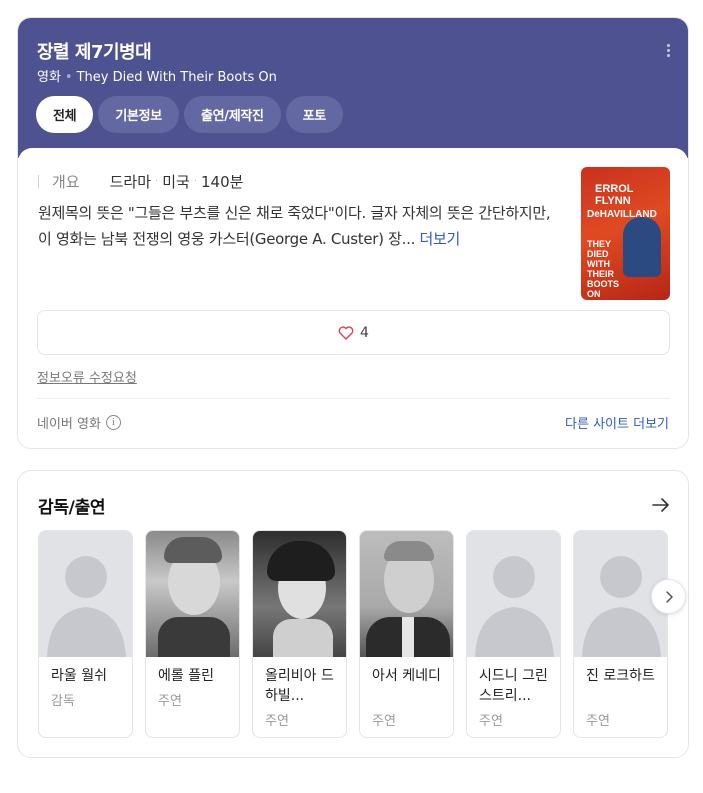  Describe the element at coordinates (72, 508) in the screenshot. I see `section-title: 감독/출연` at that location.